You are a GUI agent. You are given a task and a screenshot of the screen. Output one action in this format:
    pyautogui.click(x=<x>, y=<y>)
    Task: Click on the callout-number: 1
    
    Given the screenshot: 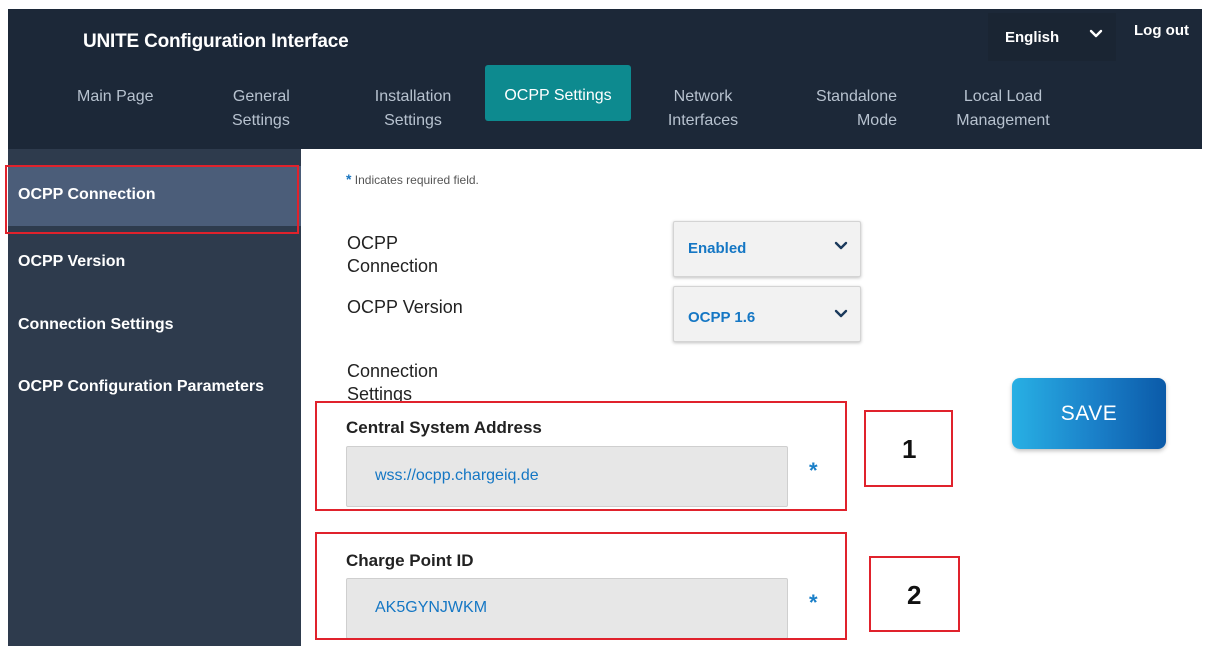 What is the action you would take?
    pyautogui.click(x=909, y=449)
    